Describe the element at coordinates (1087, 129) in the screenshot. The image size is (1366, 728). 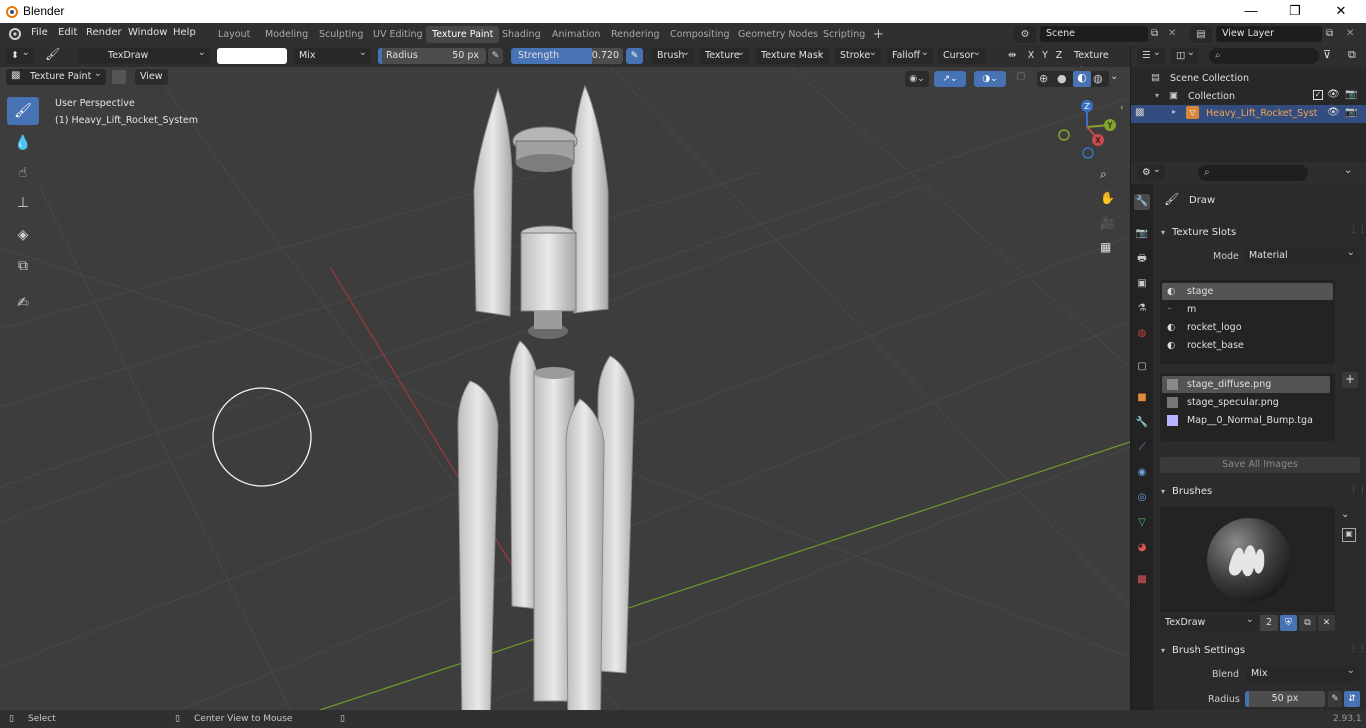
I see `navigation-gizmo: Z Y X` at that location.